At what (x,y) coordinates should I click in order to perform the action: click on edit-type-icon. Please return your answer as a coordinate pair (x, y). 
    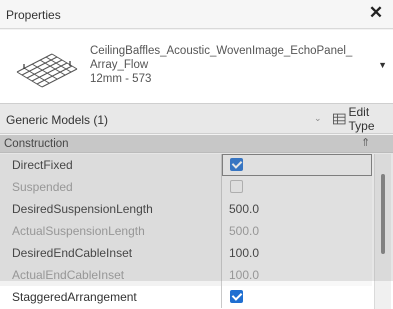
    Looking at the image, I should click on (339, 119).